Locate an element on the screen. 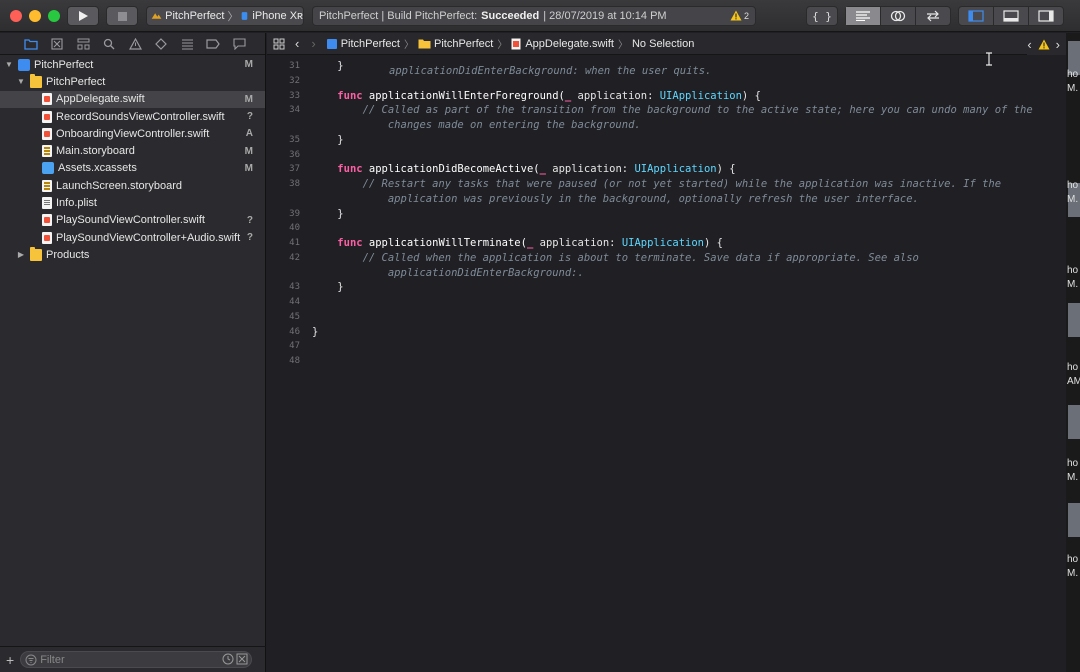 This screenshot has height=672, width=1080. diamond-icon is located at coordinates (161, 43).